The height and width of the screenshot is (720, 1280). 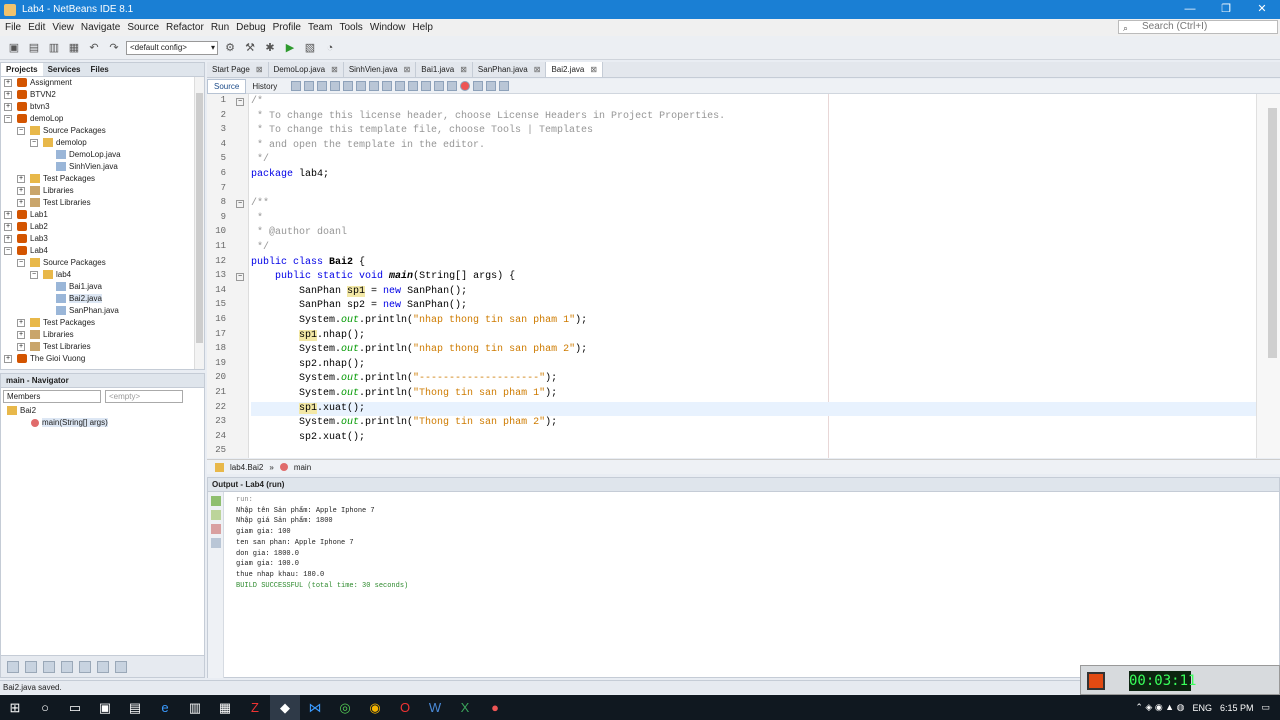 I want to click on menu-window: Window, so click(x=388, y=27).